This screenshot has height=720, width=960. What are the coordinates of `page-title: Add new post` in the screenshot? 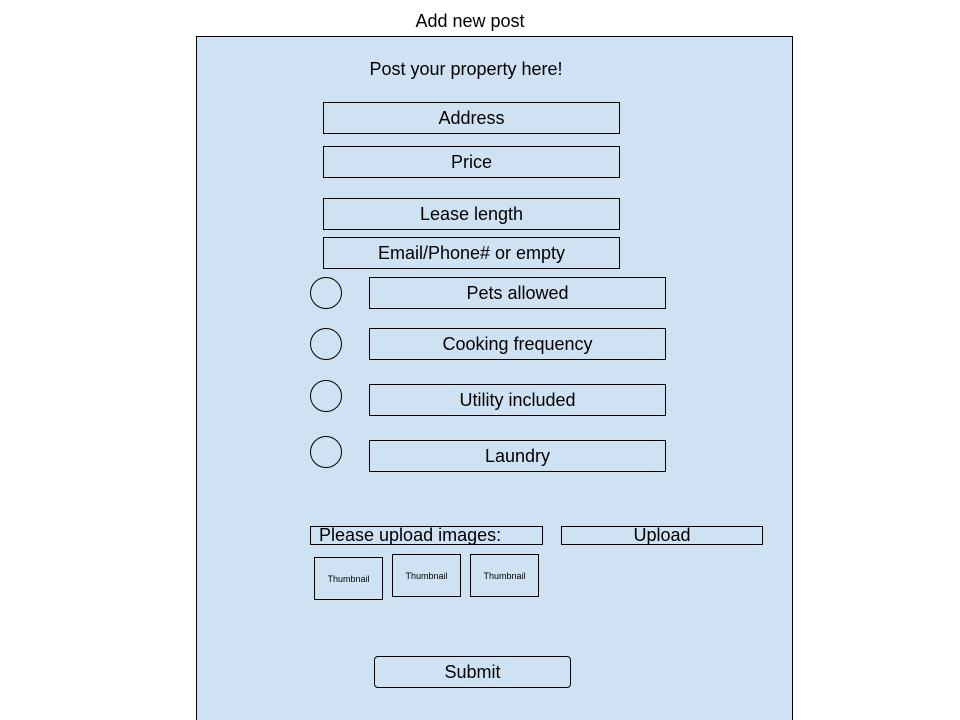 It's located at (470, 21).